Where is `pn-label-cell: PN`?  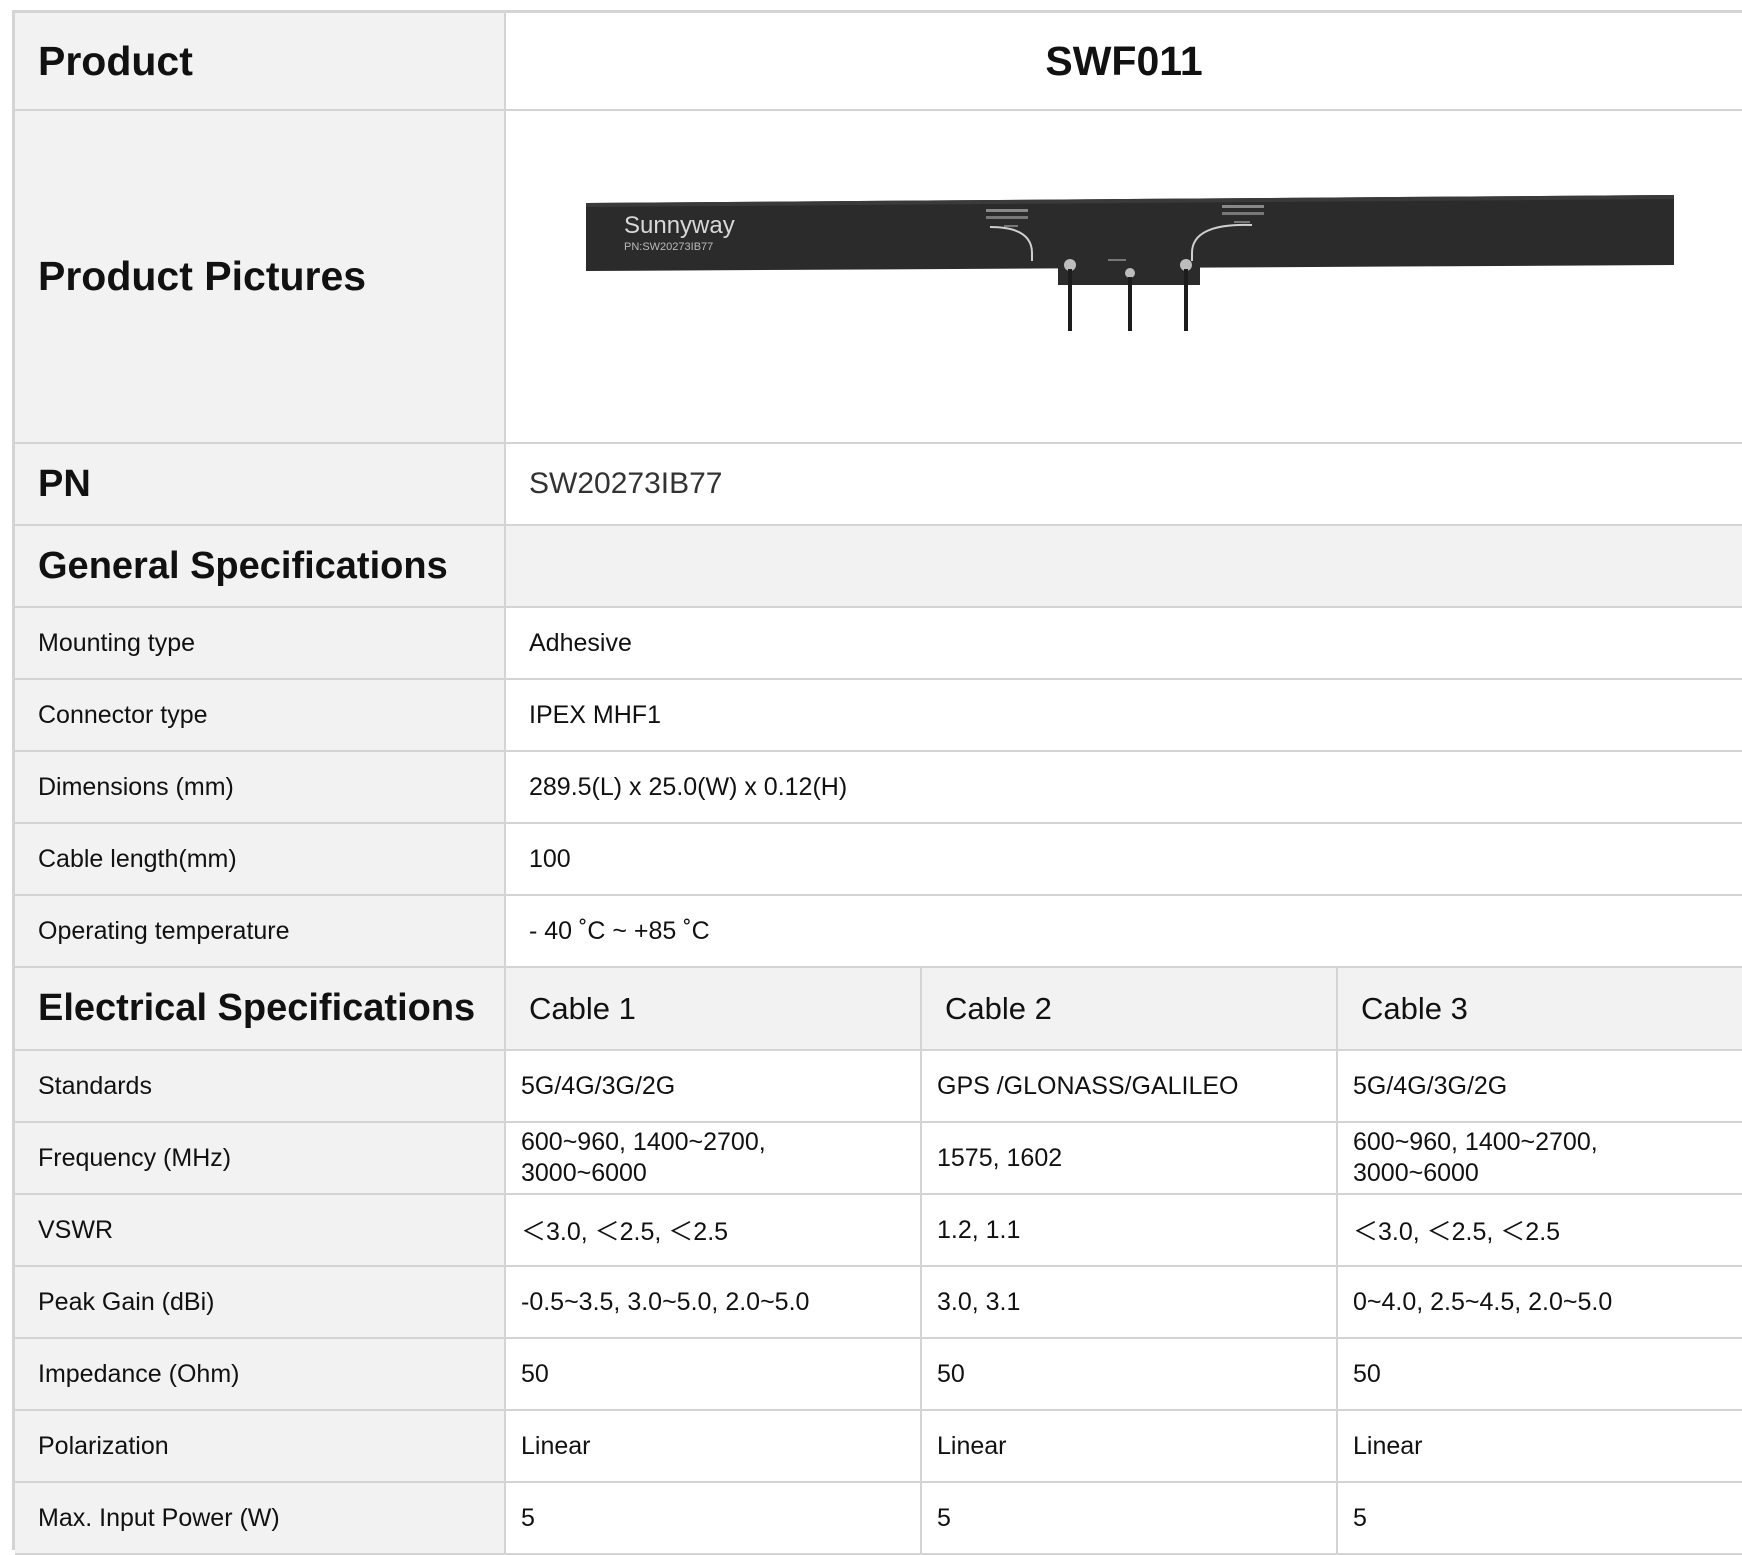
pn-label-cell: PN is located at coordinates (260, 484).